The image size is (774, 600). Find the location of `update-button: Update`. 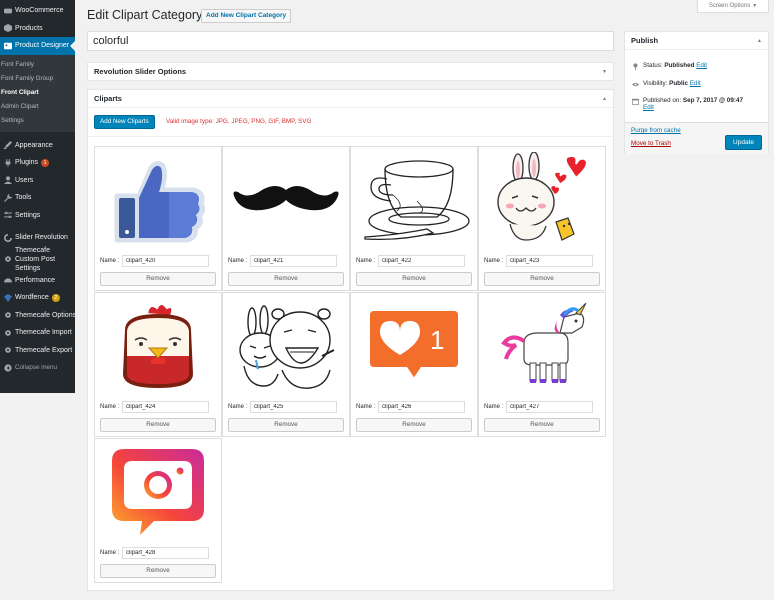

update-button: Update is located at coordinates (743, 142).